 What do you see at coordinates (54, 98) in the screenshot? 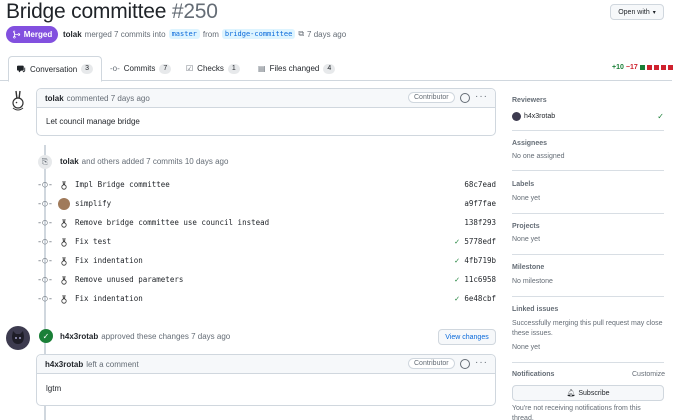
I see `comment-author: tolak` at bounding box center [54, 98].